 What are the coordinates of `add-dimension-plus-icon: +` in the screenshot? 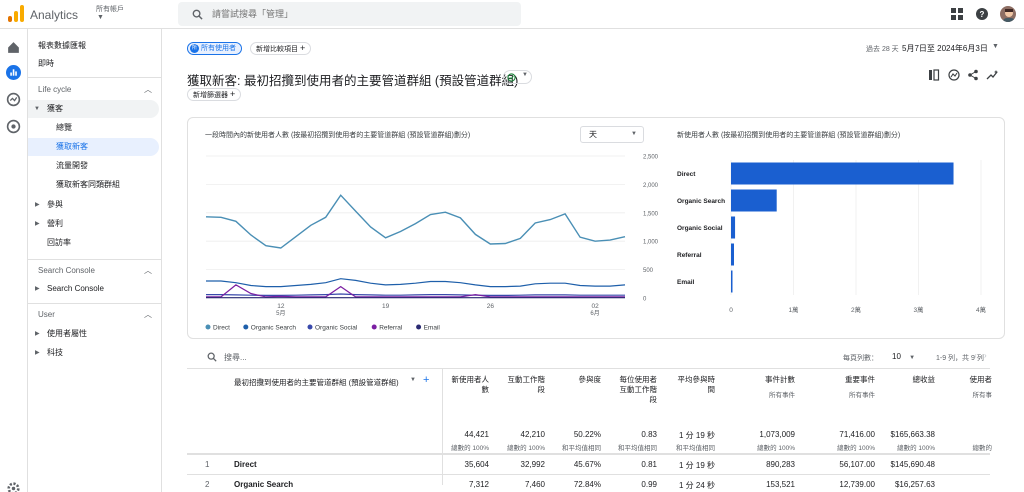 It's located at (426, 380).